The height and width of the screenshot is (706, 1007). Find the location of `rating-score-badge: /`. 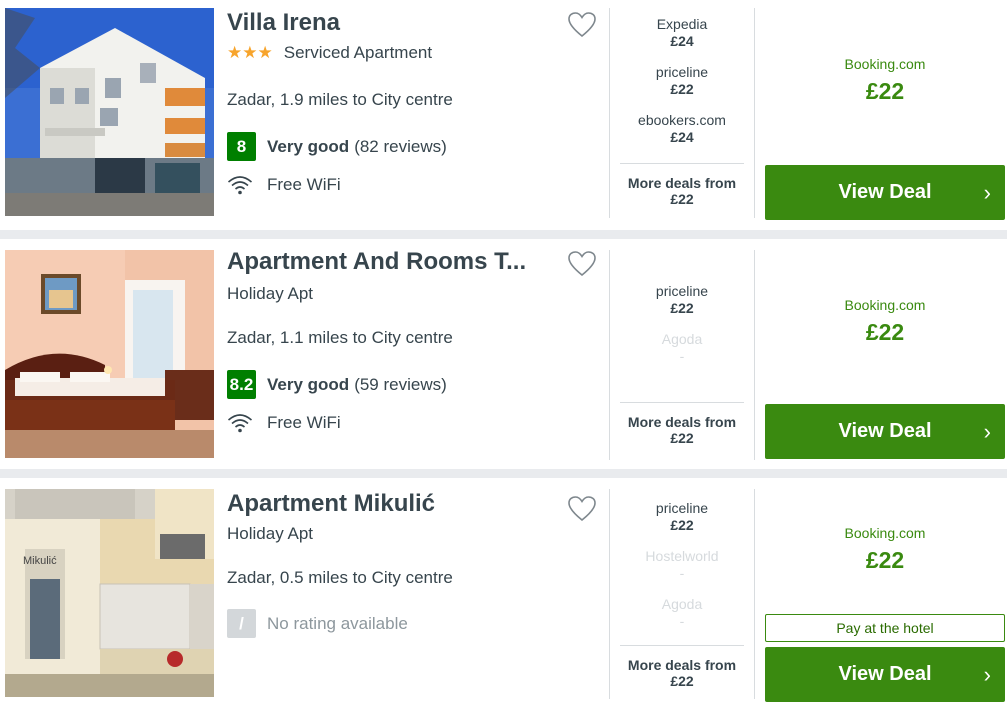

rating-score-badge: / is located at coordinates (241, 623).